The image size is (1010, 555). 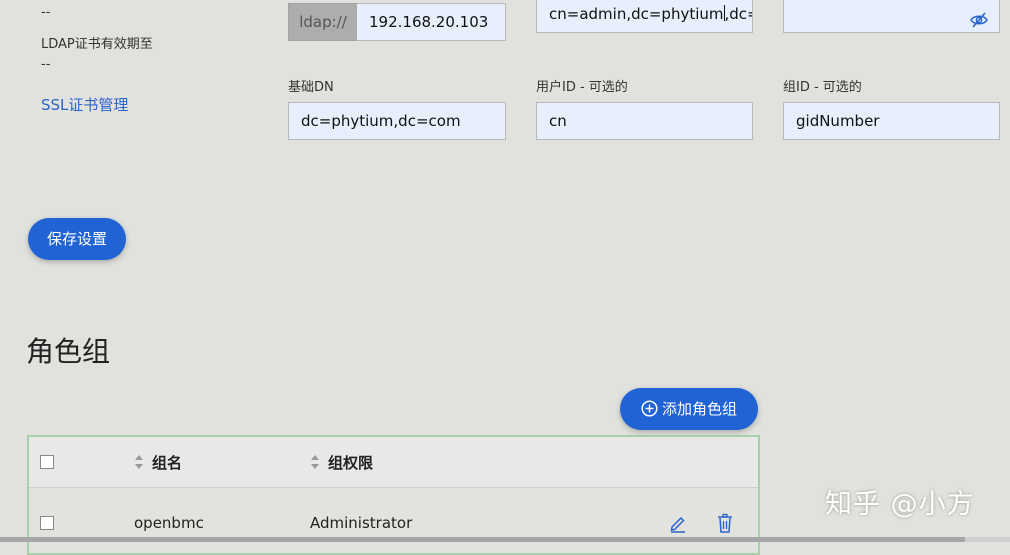 What do you see at coordinates (891, 16) in the screenshot?
I see `bind-password-input` at bounding box center [891, 16].